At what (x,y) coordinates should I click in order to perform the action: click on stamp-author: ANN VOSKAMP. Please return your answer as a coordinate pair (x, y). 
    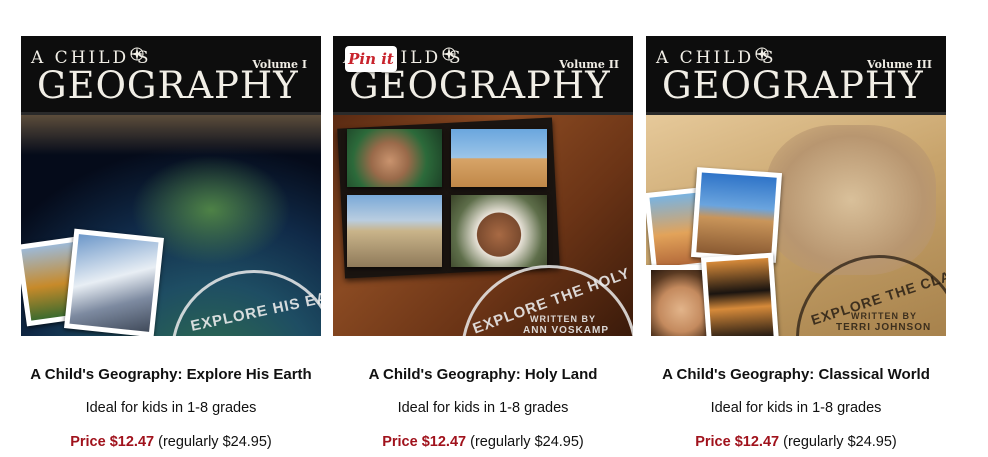
    Looking at the image, I should click on (566, 330).